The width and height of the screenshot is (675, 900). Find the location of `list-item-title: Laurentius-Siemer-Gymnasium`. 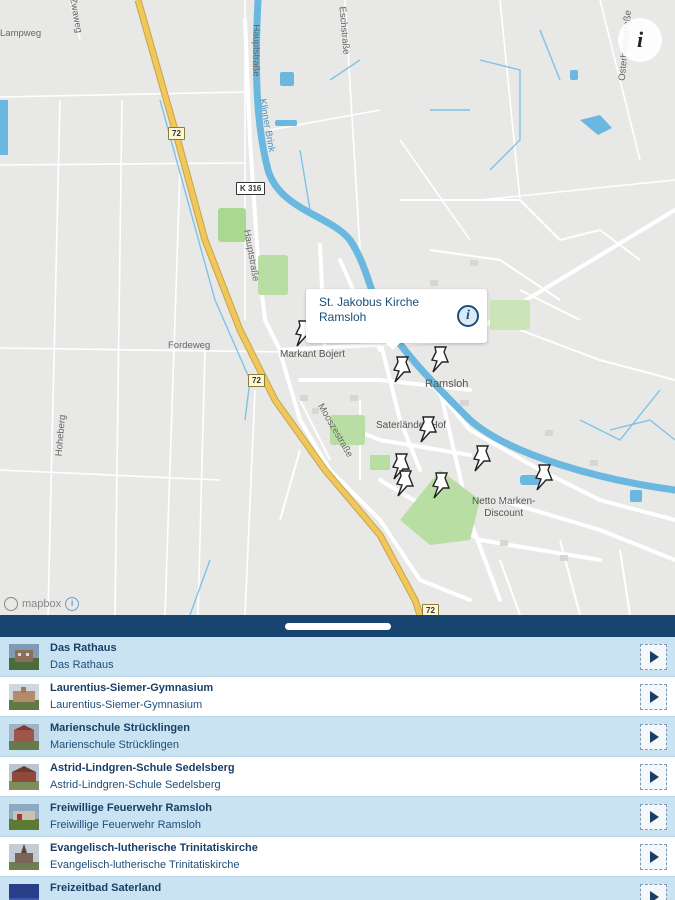

list-item-title: Laurentius-Siemer-Gymnasium is located at coordinates (132, 688).